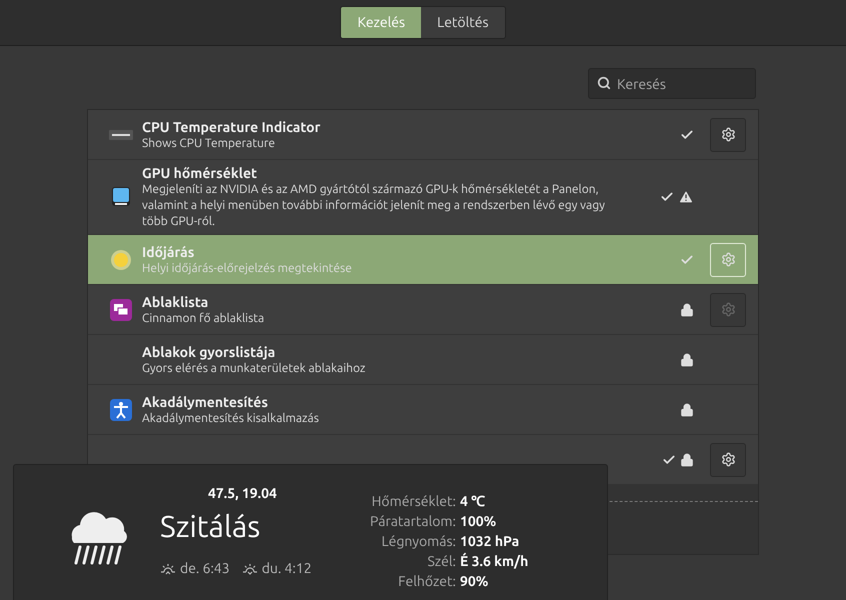  What do you see at coordinates (205, 401) in the screenshot?
I see `applet-title: Akadálymentesítés` at bounding box center [205, 401].